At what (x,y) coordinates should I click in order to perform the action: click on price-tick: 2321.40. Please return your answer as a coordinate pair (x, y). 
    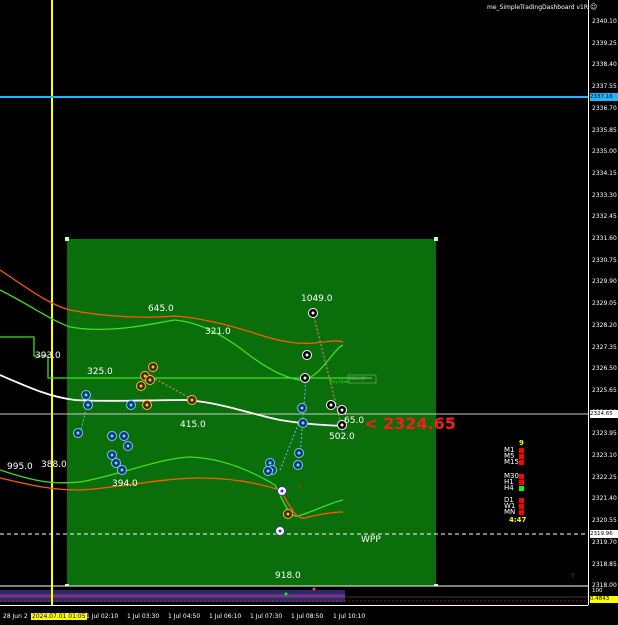
    Looking at the image, I should click on (604, 499).